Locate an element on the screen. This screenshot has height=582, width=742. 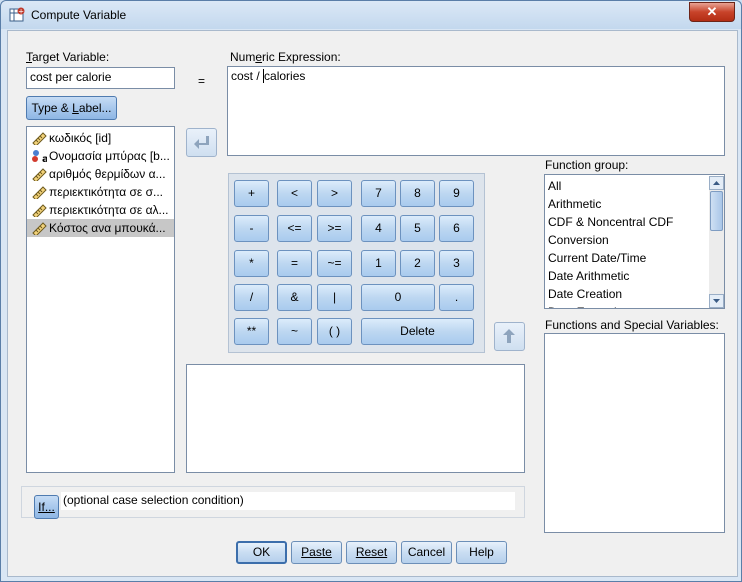
key-9: 9 is located at coordinates (456, 193).